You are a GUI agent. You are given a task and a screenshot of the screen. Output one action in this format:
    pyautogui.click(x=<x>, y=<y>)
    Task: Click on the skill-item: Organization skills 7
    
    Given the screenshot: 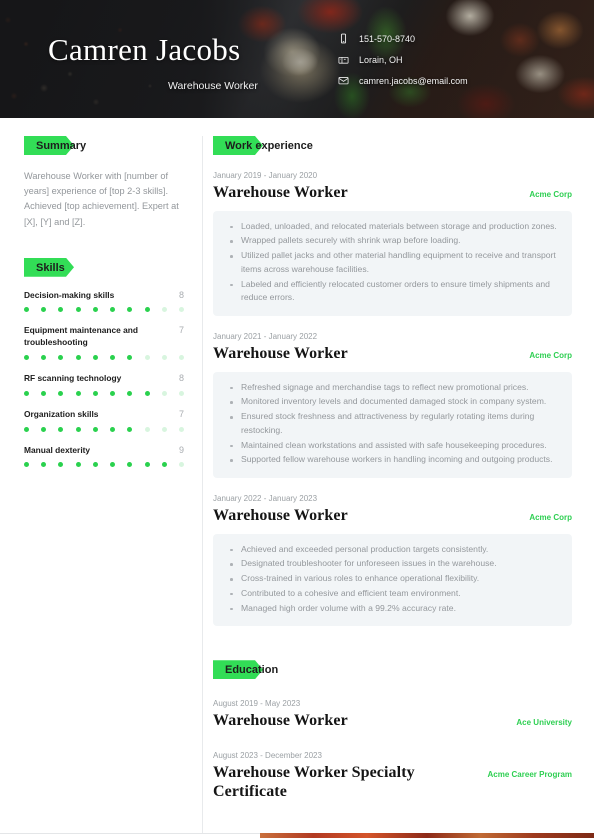 What is the action you would take?
    pyautogui.click(x=104, y=420)
    